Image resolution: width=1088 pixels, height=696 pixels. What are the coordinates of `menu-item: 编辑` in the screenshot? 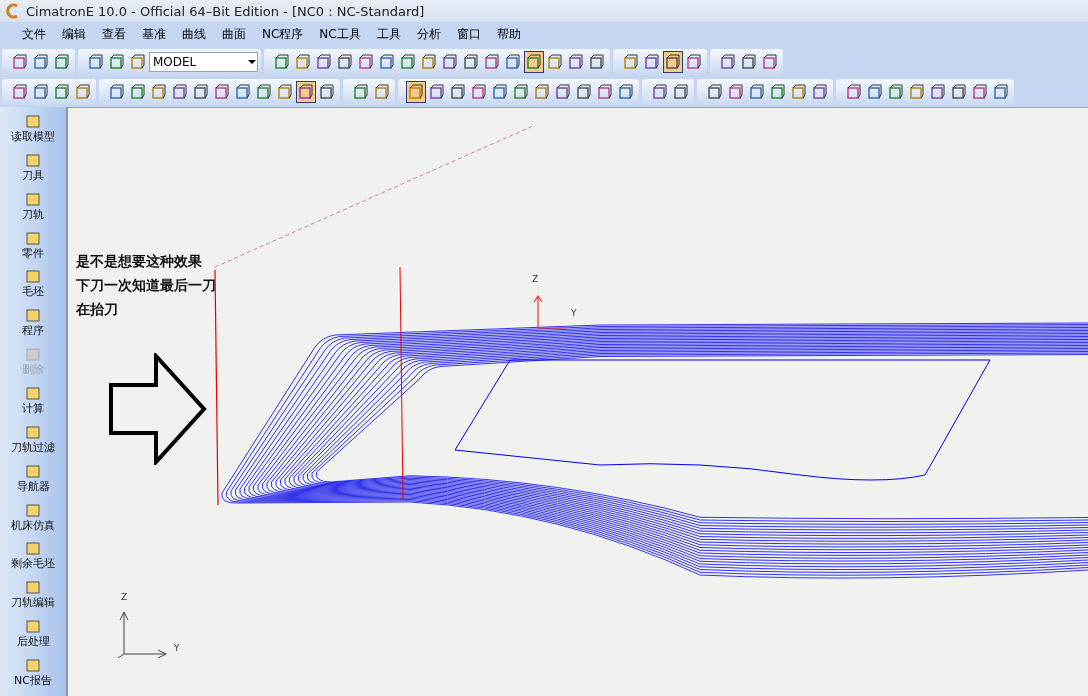 It's located at (74, 34).